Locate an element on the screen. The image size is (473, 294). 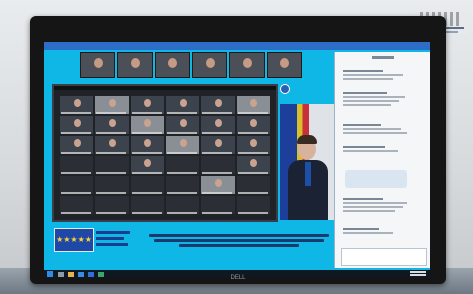
speaker-hair is located at coordinates (307, 139).